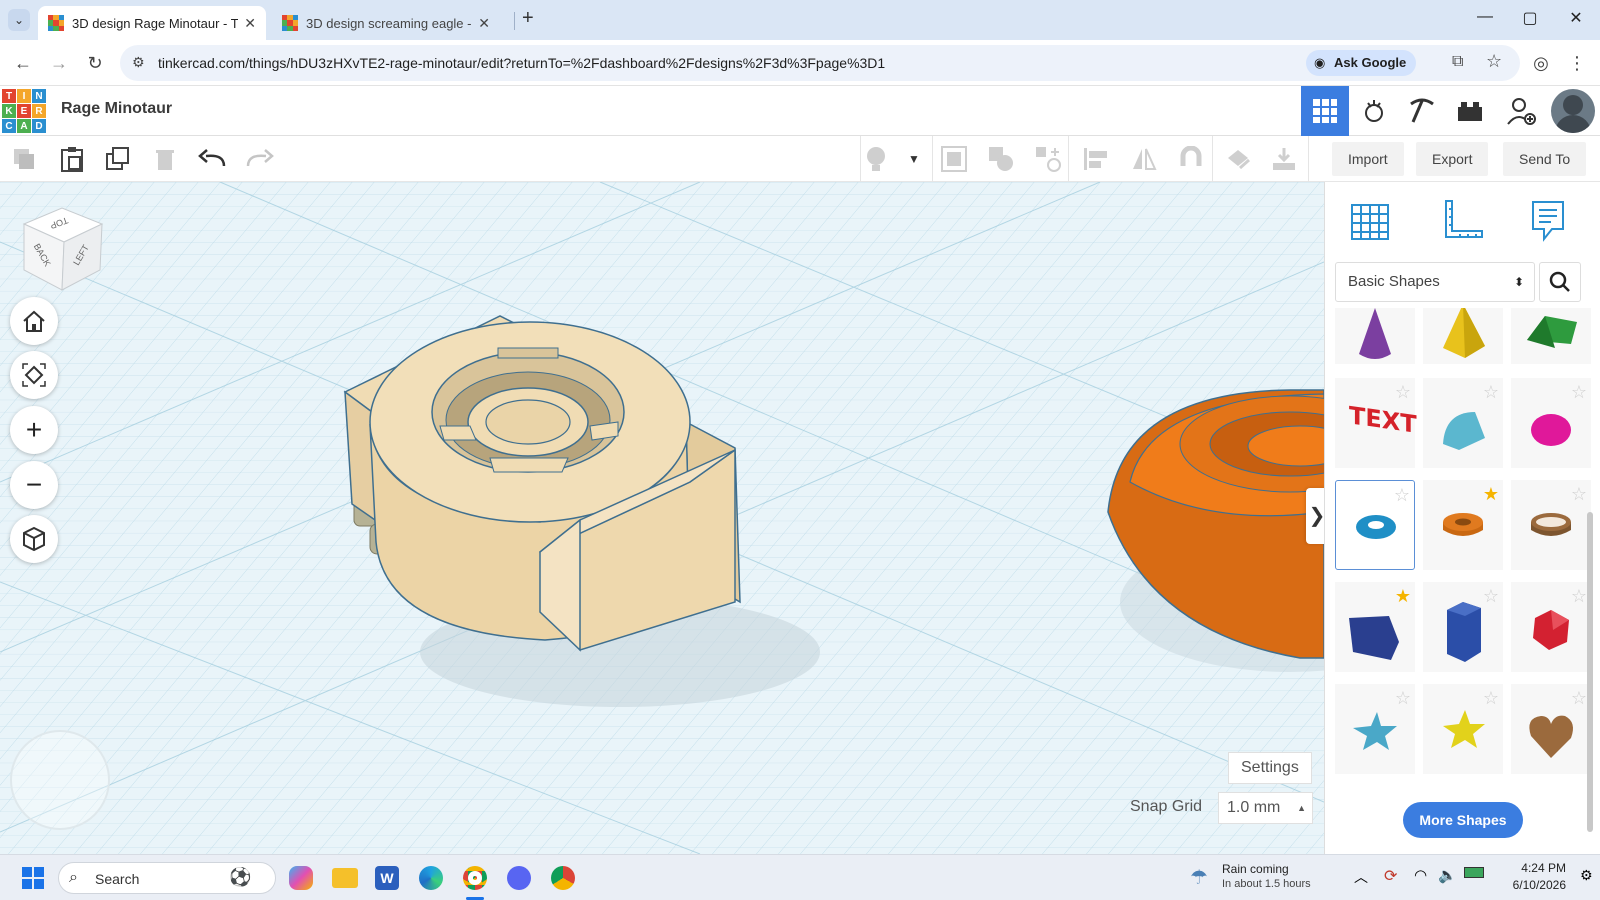  What do you see at coordinates (60, 780) in the screenshot?
I see `orbit-control` at bounding box center [60, 780].